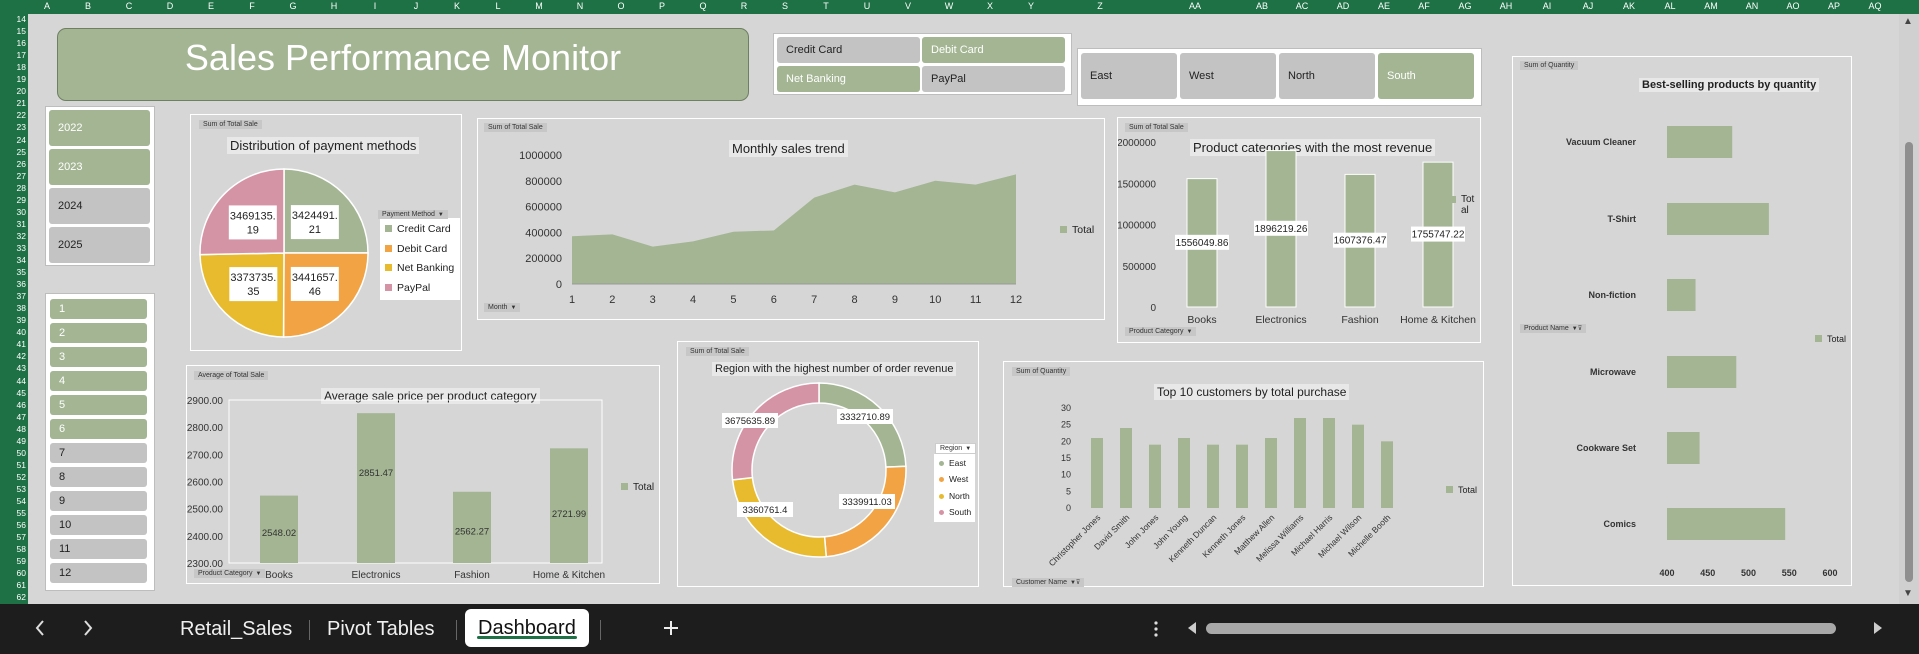 The image size is (1919, 654). Describe the element at coordinates (416, 6) in the screenshot. I see `column-header: J` at that location.